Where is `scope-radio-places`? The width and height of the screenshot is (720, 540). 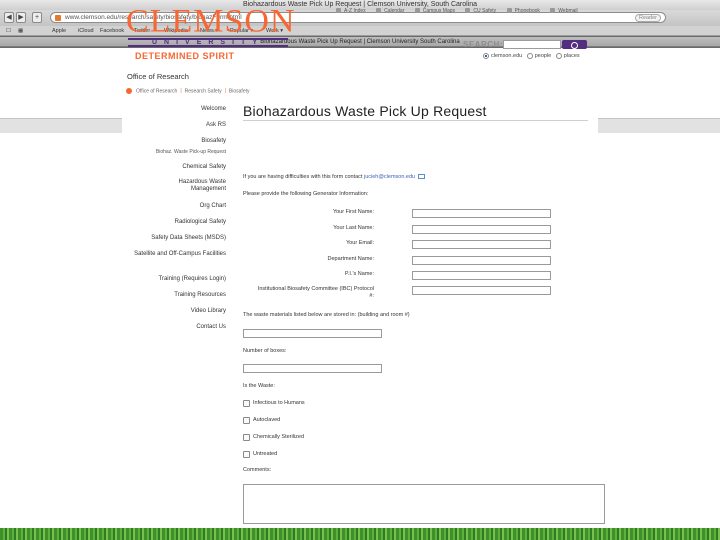 scope-radio-places is located at coordinates (558, 56).